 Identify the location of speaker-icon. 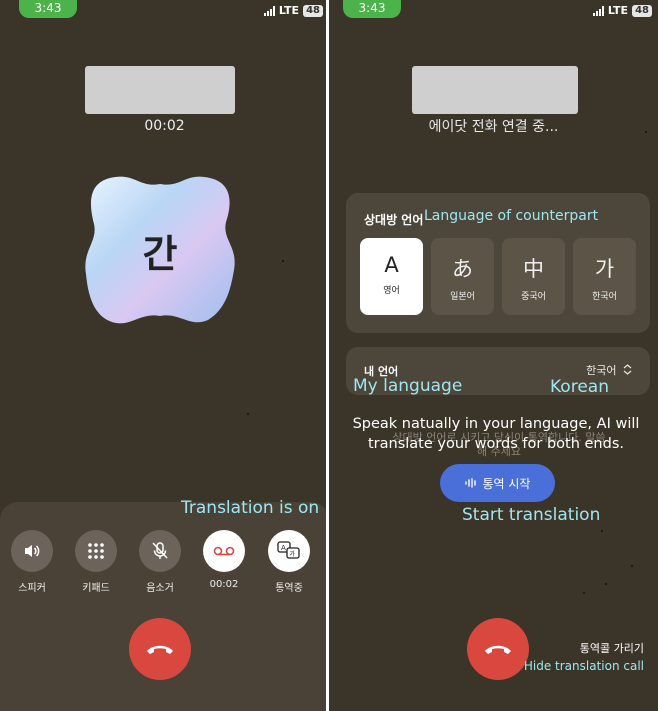
(32, 551).